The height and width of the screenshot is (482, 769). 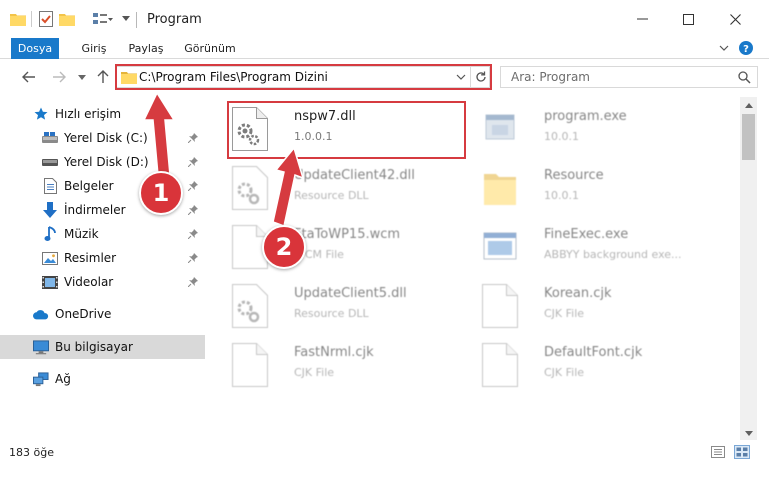 What do you see at coordinates (598, 366) in the screenshot?
I see `file-item-defaultfont-cjk: DefaultFont.cjk CJK File` at bounding box center [598, 366].